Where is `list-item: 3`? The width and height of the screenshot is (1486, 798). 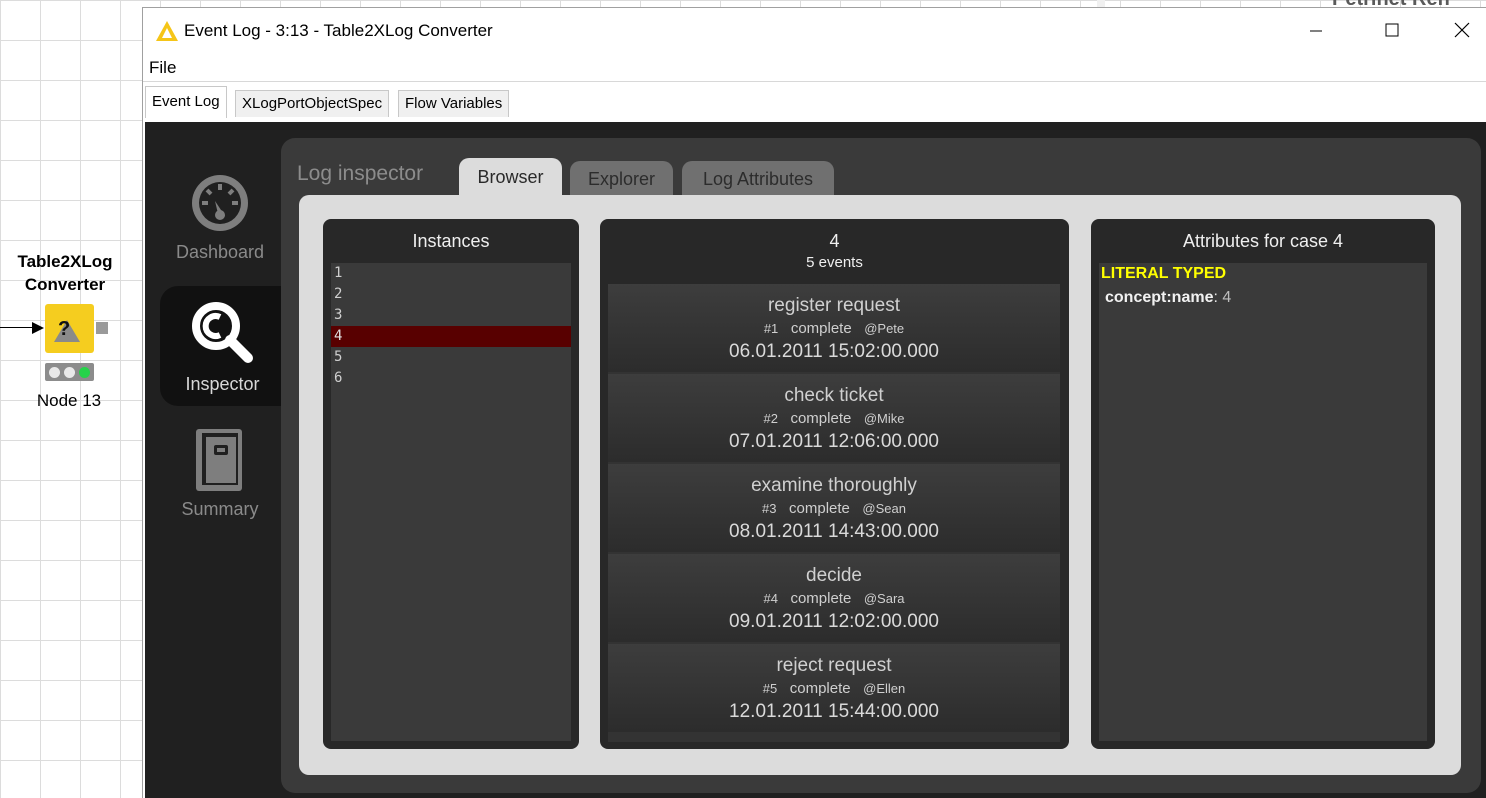 list-item: 3 is located at coordinates (451, 315).